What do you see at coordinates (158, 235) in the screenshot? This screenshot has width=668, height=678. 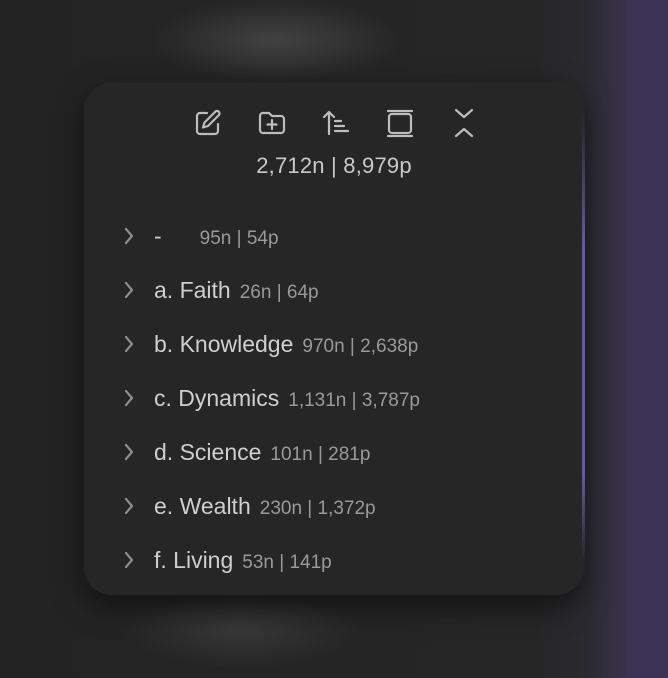 I see `folder-name: -` at bounding box center [158, 235].